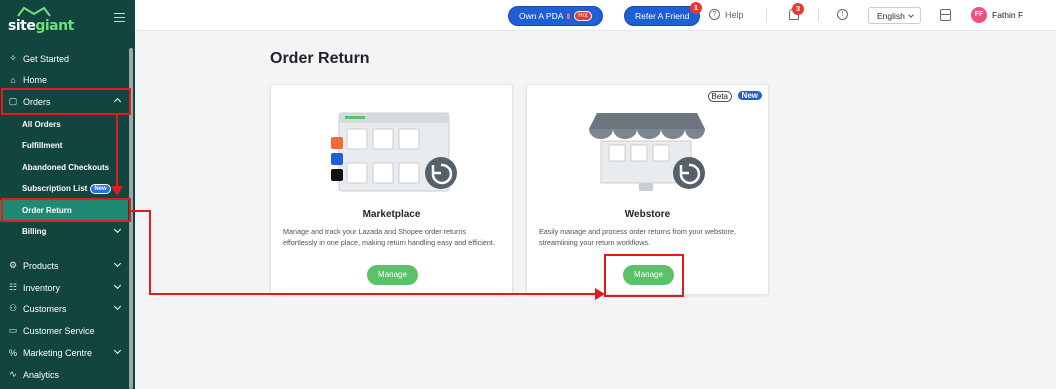  What do you see at coordinates (647, 152) in the screenshot?
I see `webstore-illustration-icon` at bounding box center [647, 152].